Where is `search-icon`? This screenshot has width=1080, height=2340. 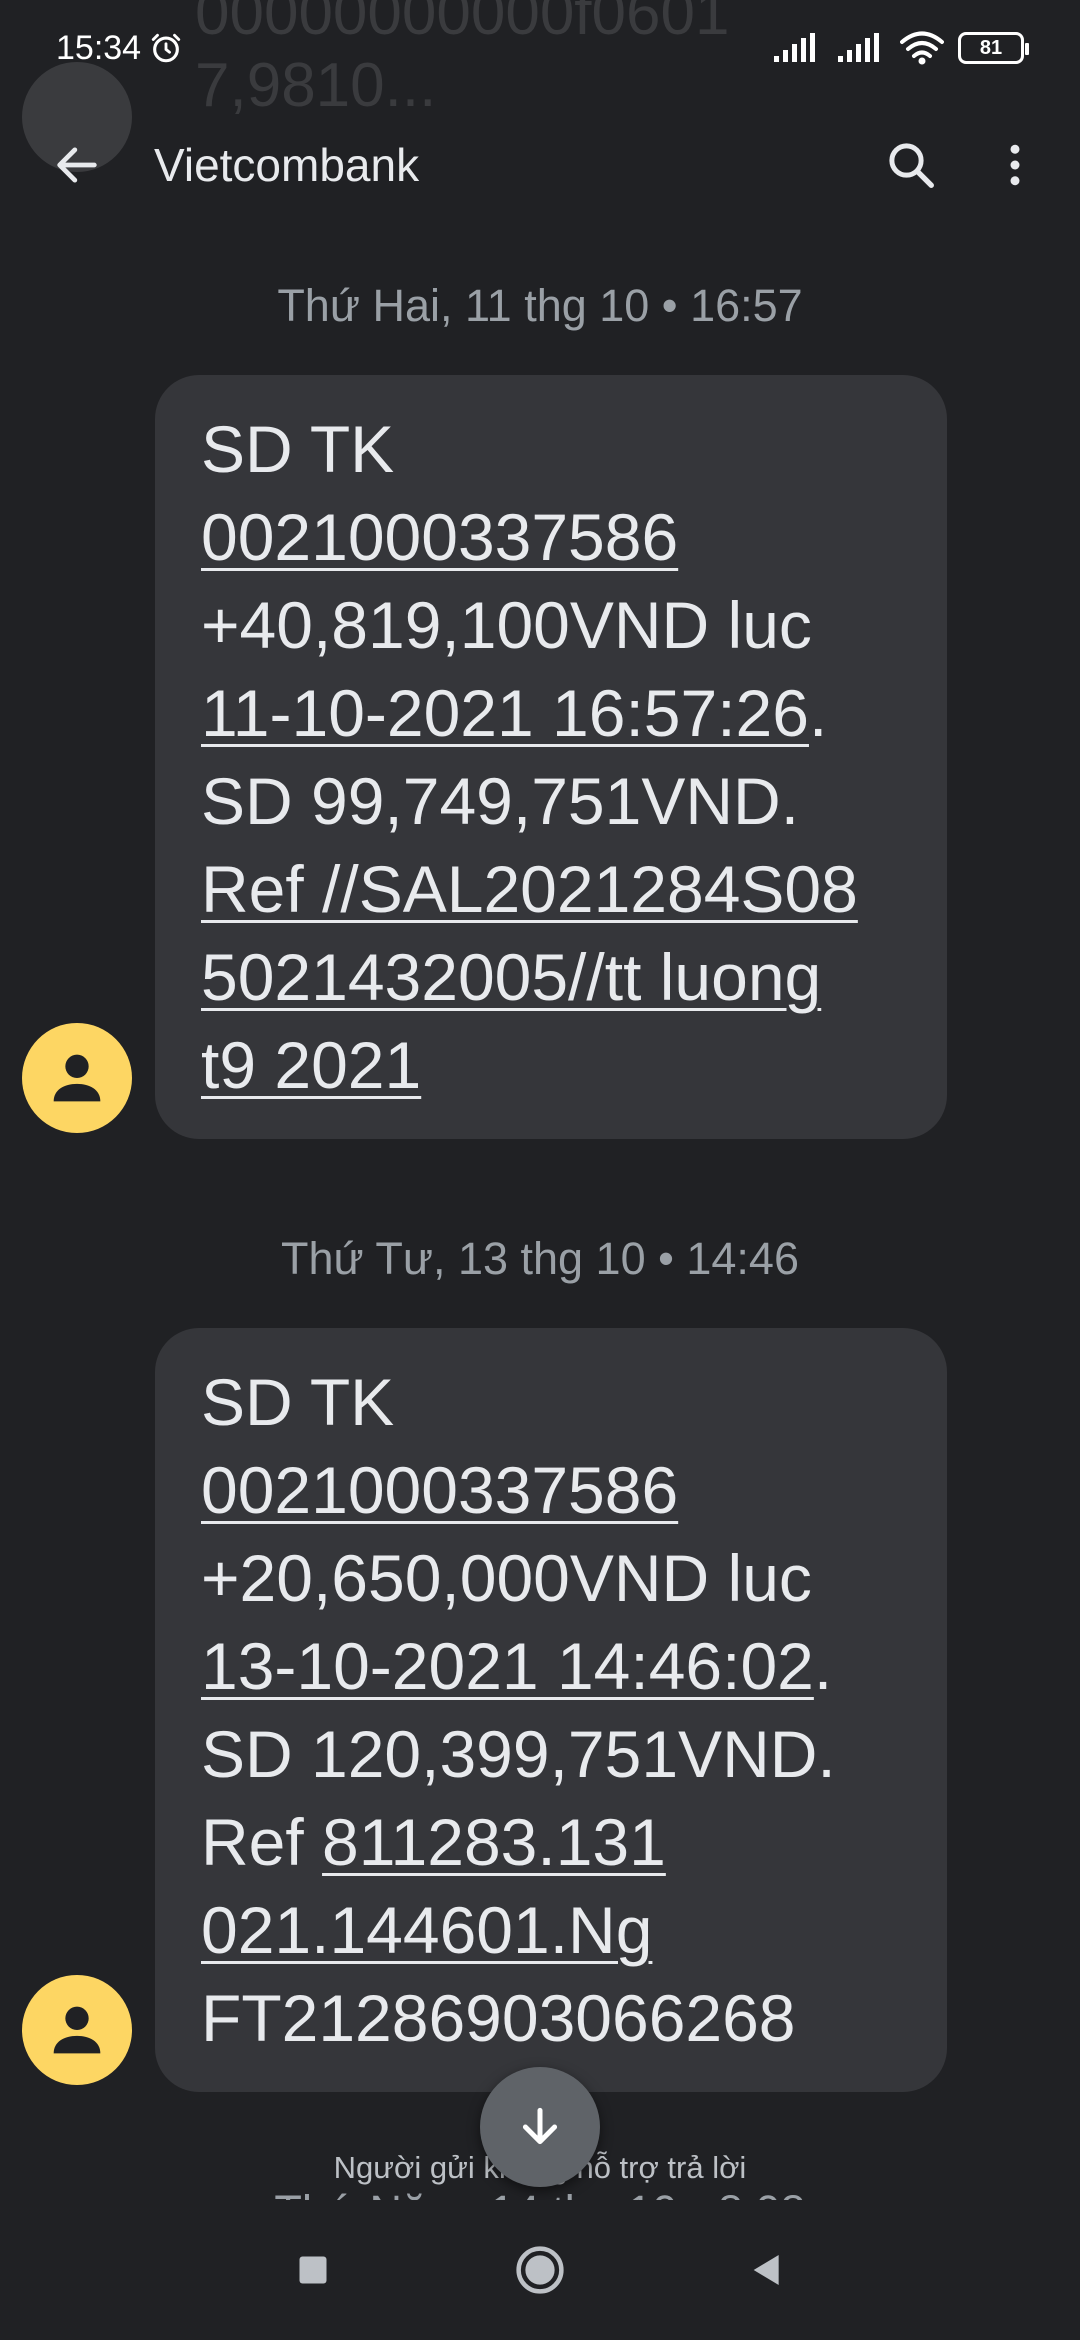 search-icon is located at coordinates (911, 165).